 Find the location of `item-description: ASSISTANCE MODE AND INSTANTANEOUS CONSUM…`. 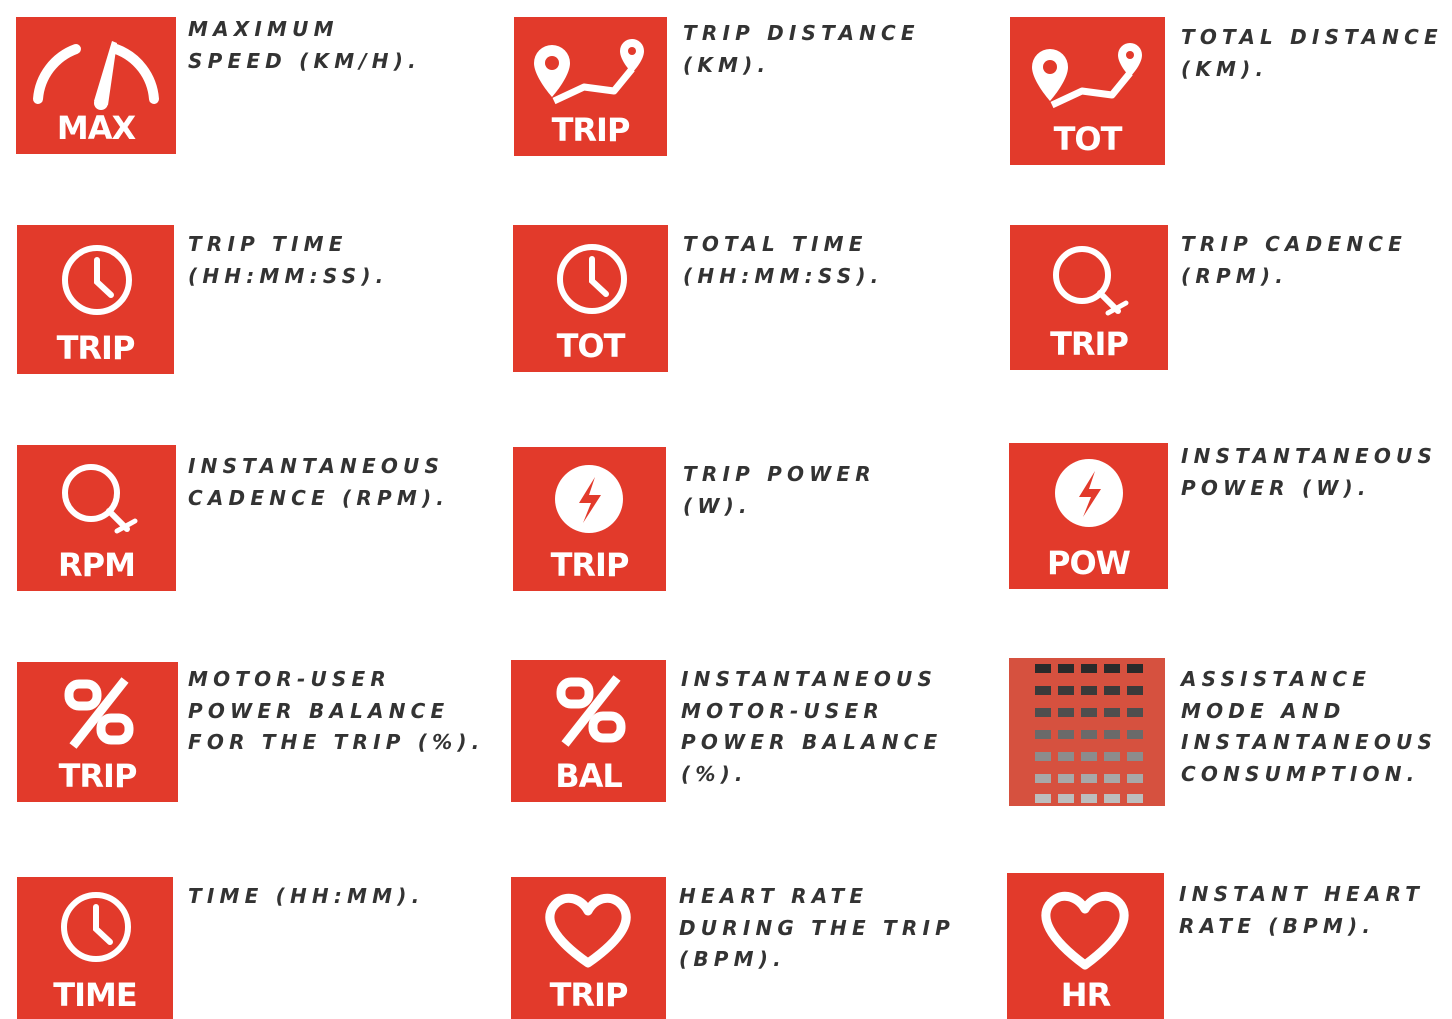

item-description: ASSISTANCE MODE AND INSTANTANEOUS CONSUM… is located at coordinates (1309, 726).